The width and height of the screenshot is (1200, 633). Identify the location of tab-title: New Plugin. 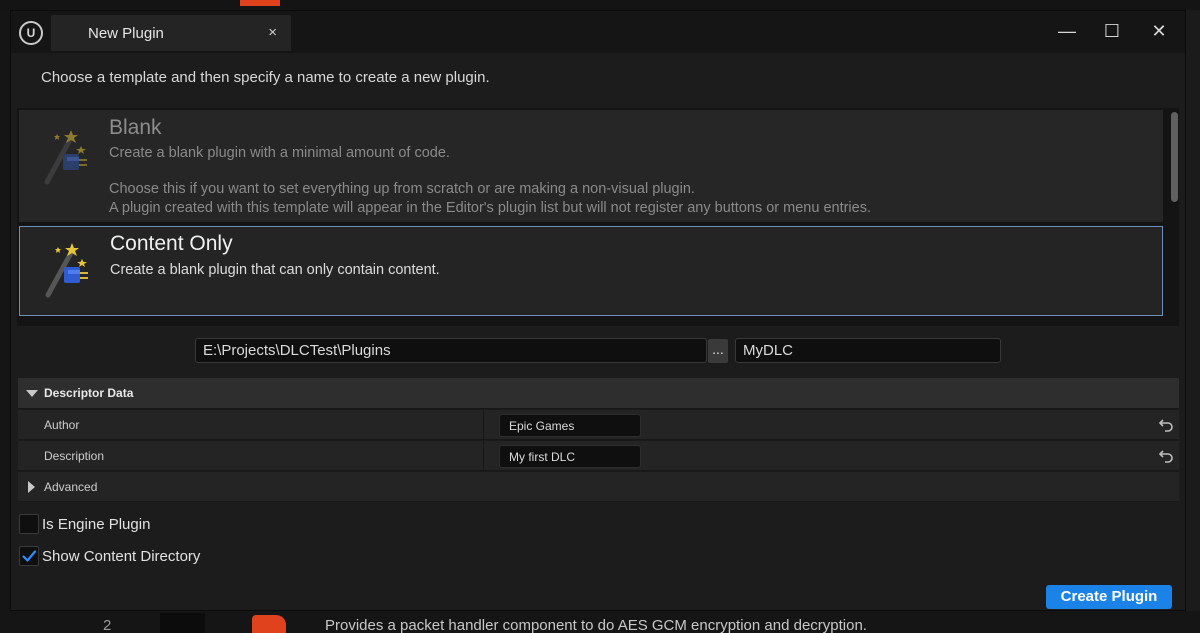
(126, 33).